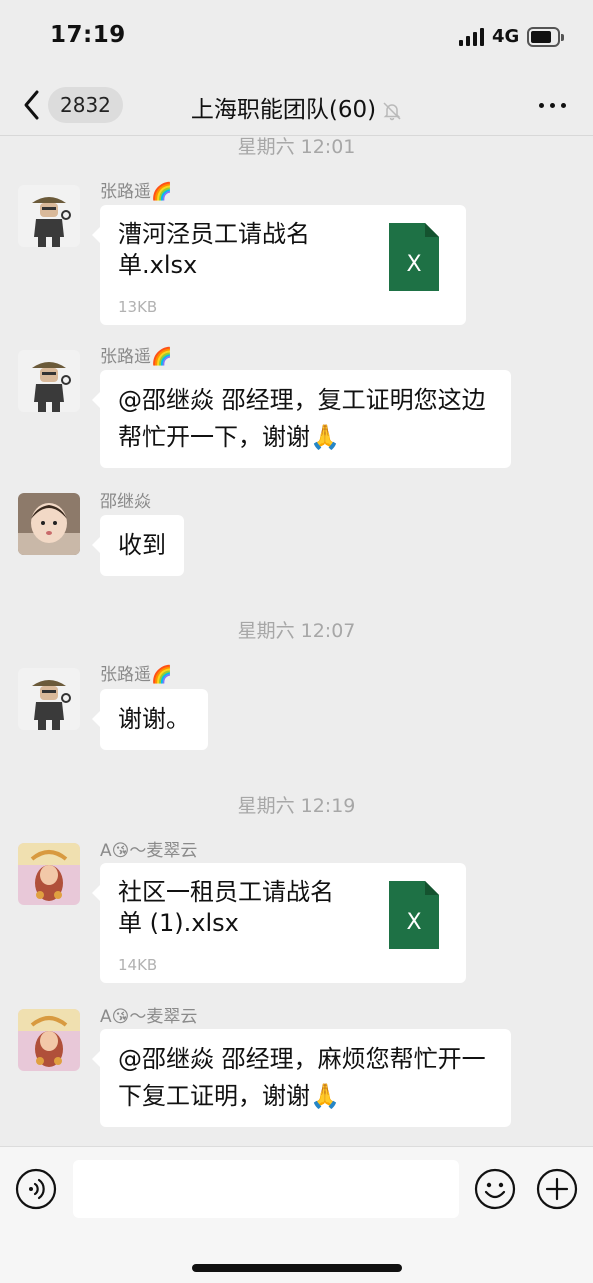  I want to click on text-message-bubble: 收到, so click(138, 545).